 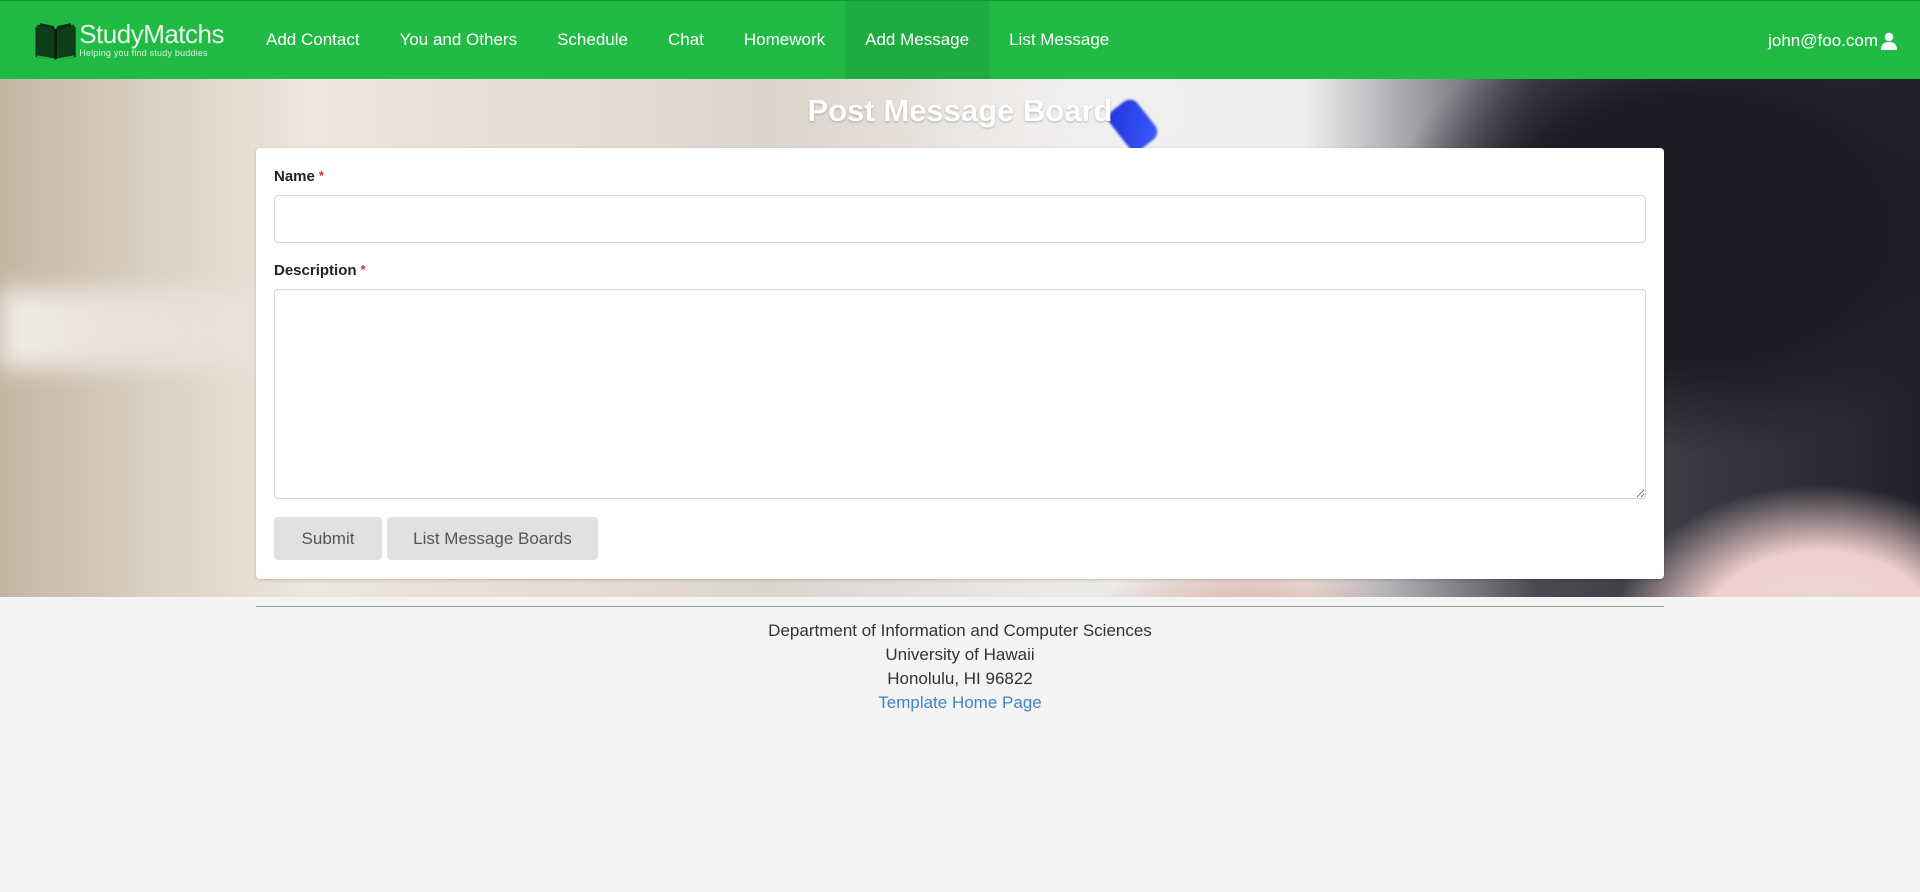 What do you see at coordinates (1059, 40) in the screenshot?
I see `nav-item-list-message: List Message` at bounding box center [1059, 40].